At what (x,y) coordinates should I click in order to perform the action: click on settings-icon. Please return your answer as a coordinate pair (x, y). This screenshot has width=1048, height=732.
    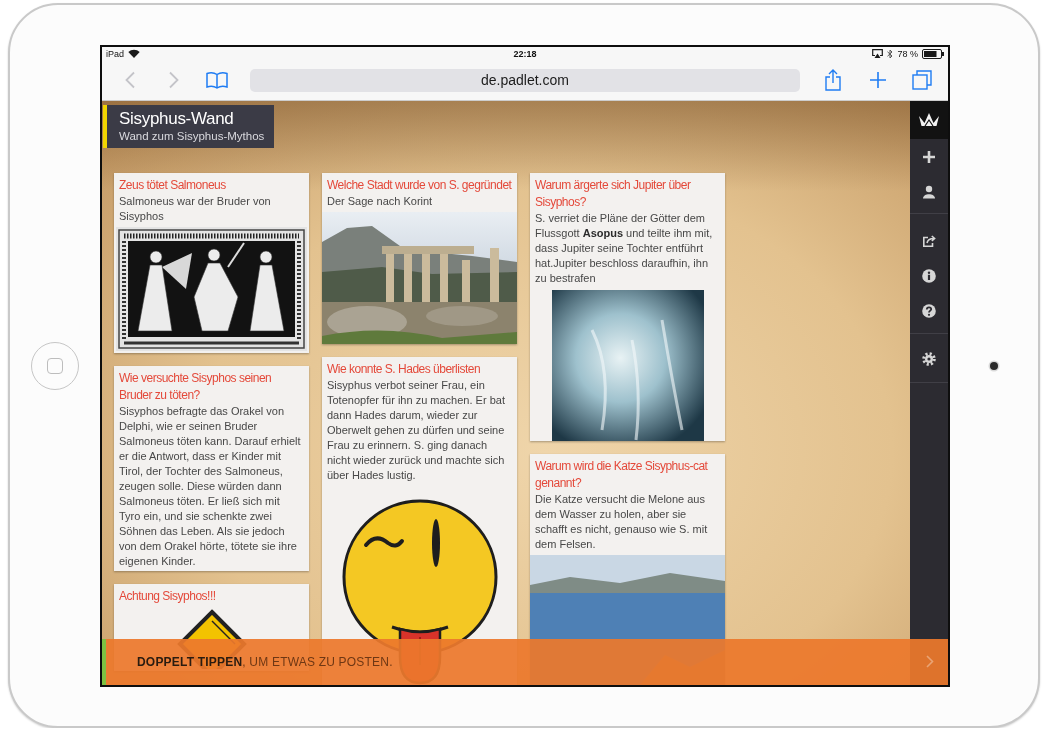
    Looking at the image, I should click on (929, 358).